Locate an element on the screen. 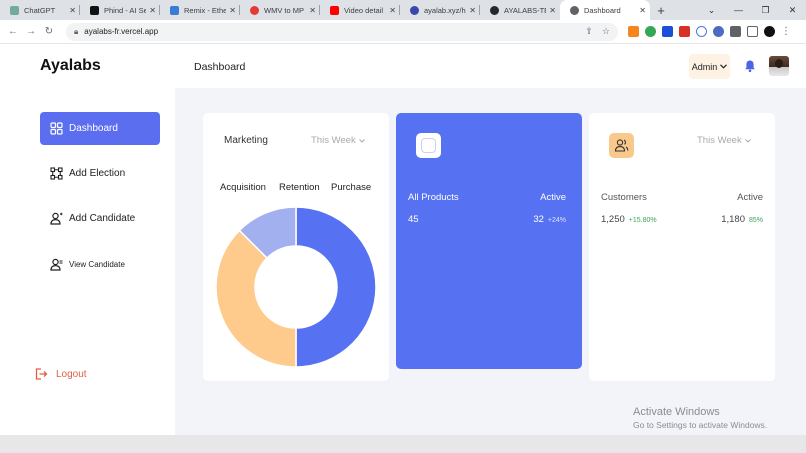 Image resolution: width=806 pixels, height=453 pixels. legend-acquisition: Acquisition is located at coordinates (243, 187).